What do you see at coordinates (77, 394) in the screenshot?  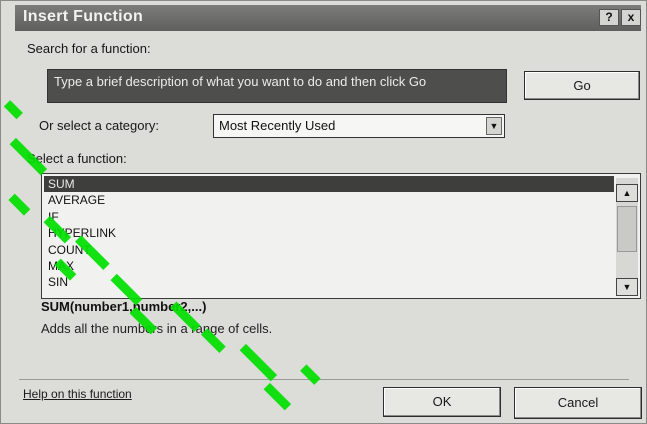 I see `help-on-function-link: Help on this function` at bounding box center [77, 394].